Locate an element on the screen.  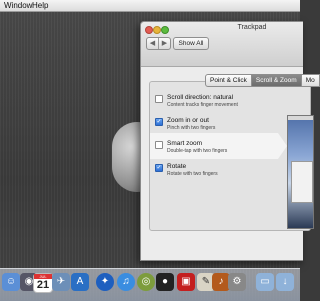
option-title: Rotate is located at coordinates (177, 166).